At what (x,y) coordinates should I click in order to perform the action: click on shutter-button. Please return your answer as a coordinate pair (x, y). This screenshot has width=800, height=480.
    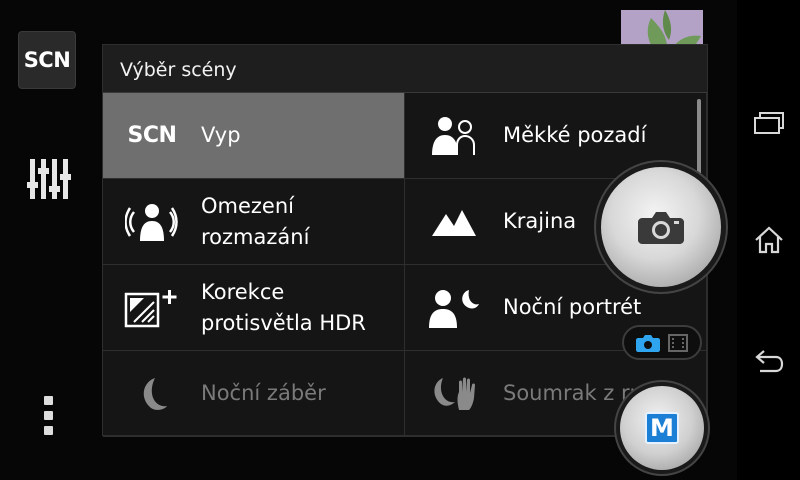
    Looking at the image, I should click on (661, 227).